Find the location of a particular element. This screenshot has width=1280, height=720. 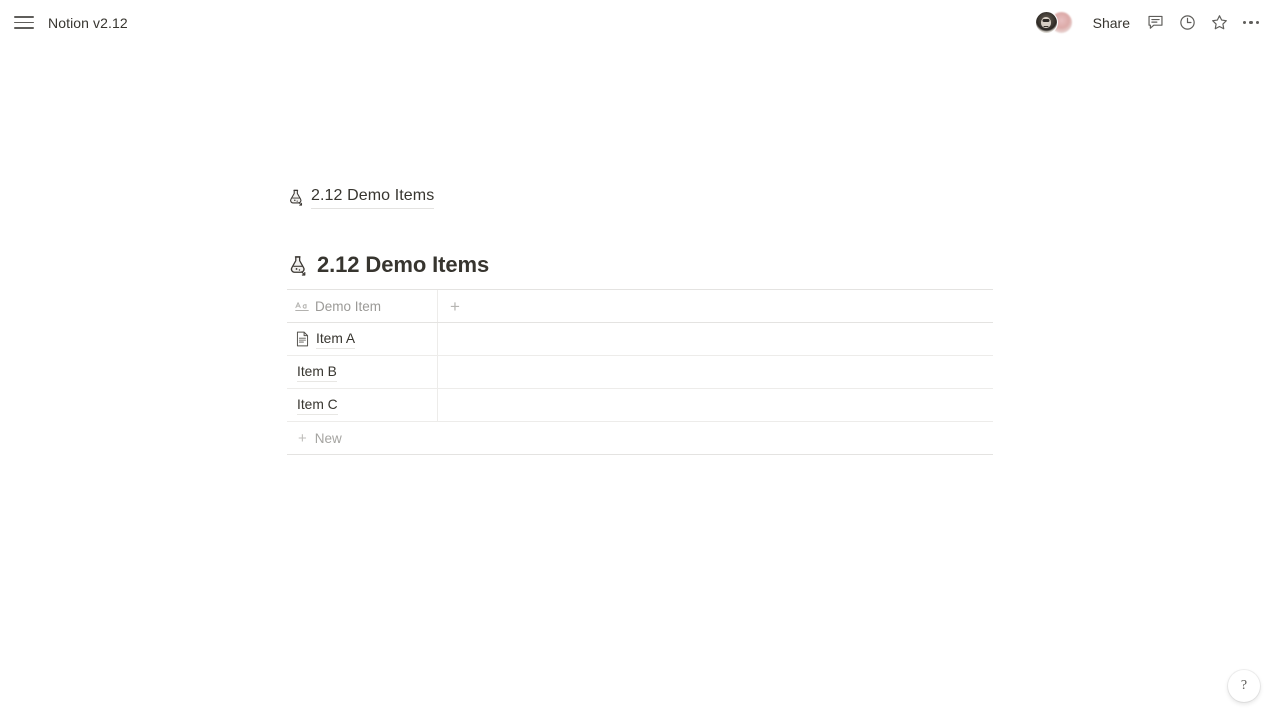

help-button: ? is located at coordinates (1244, 686).